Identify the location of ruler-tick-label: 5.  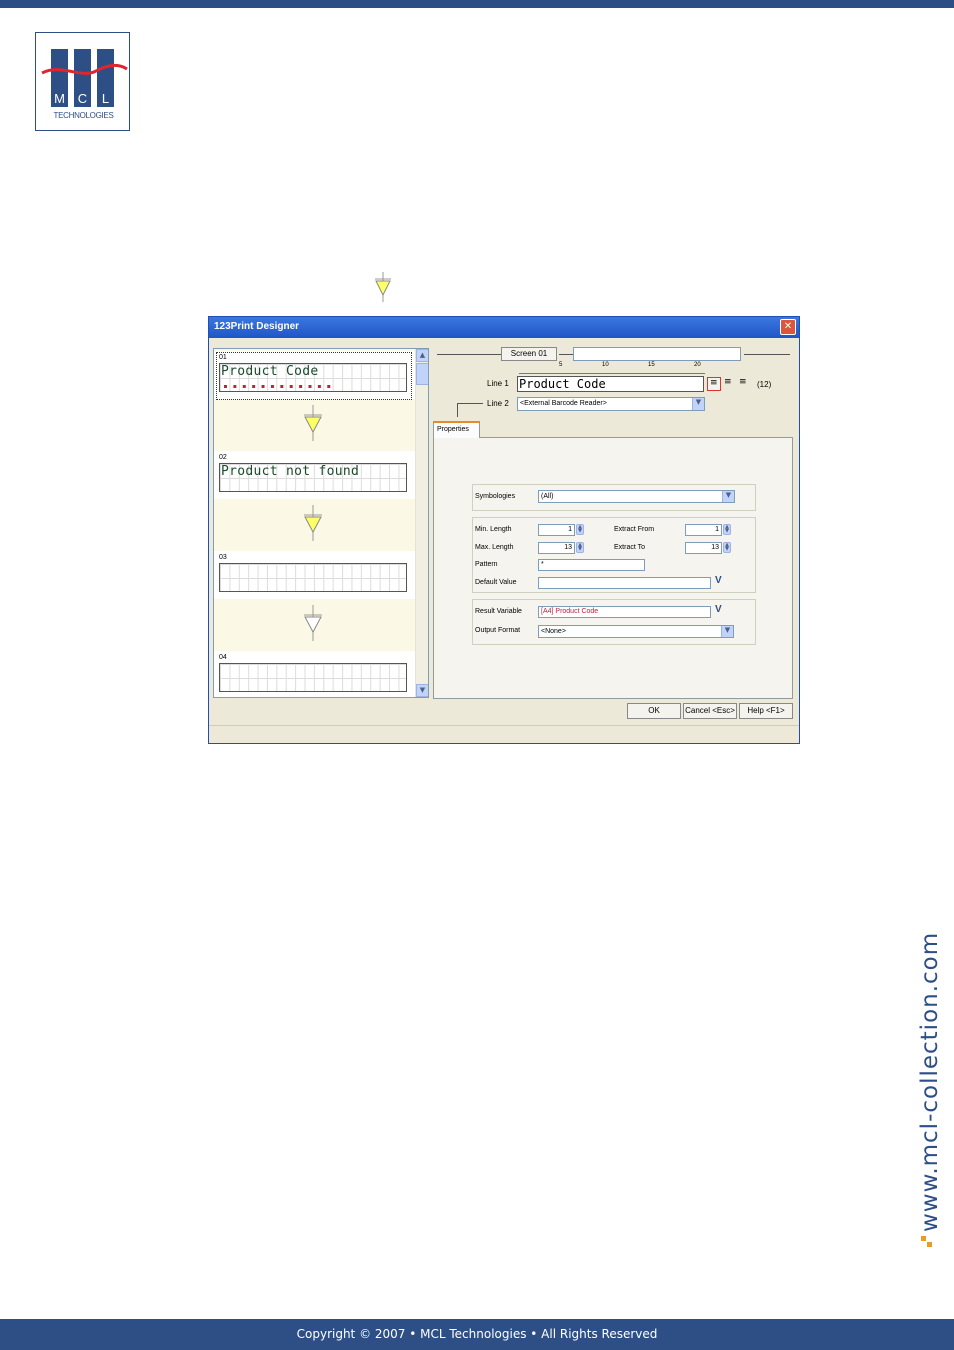
(561, 365).